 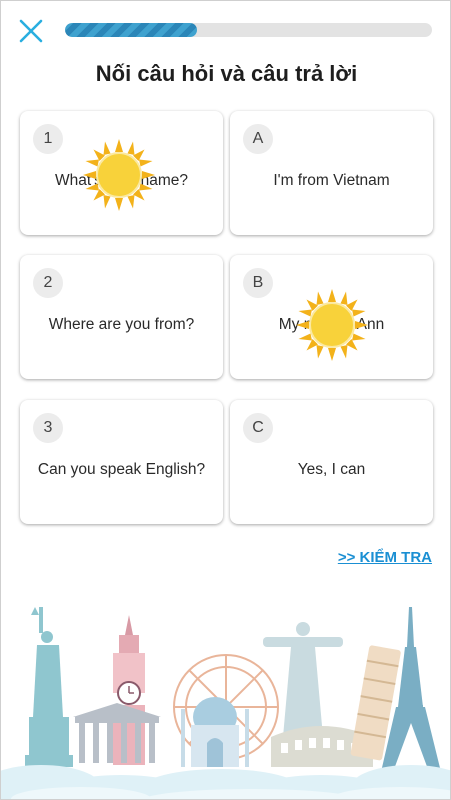 What do you see at coordinates (248, 30) in the screenshot?
I see `progress-bar` at bounding box center [248, 30].